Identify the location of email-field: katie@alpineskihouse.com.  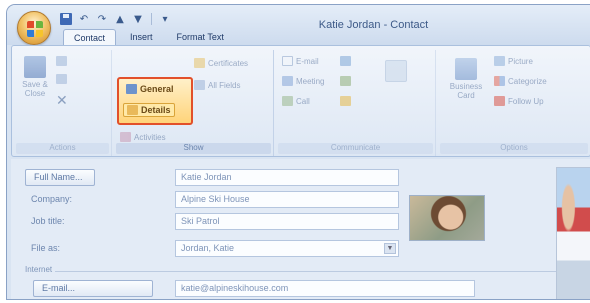
(325, 288).